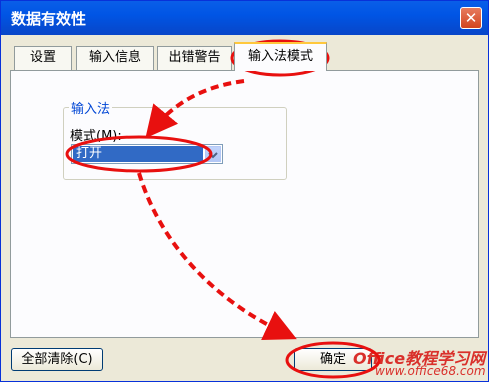 This screenshot has width=489, height=382. I want to click on close-icon: ✕, so click(471, 18).